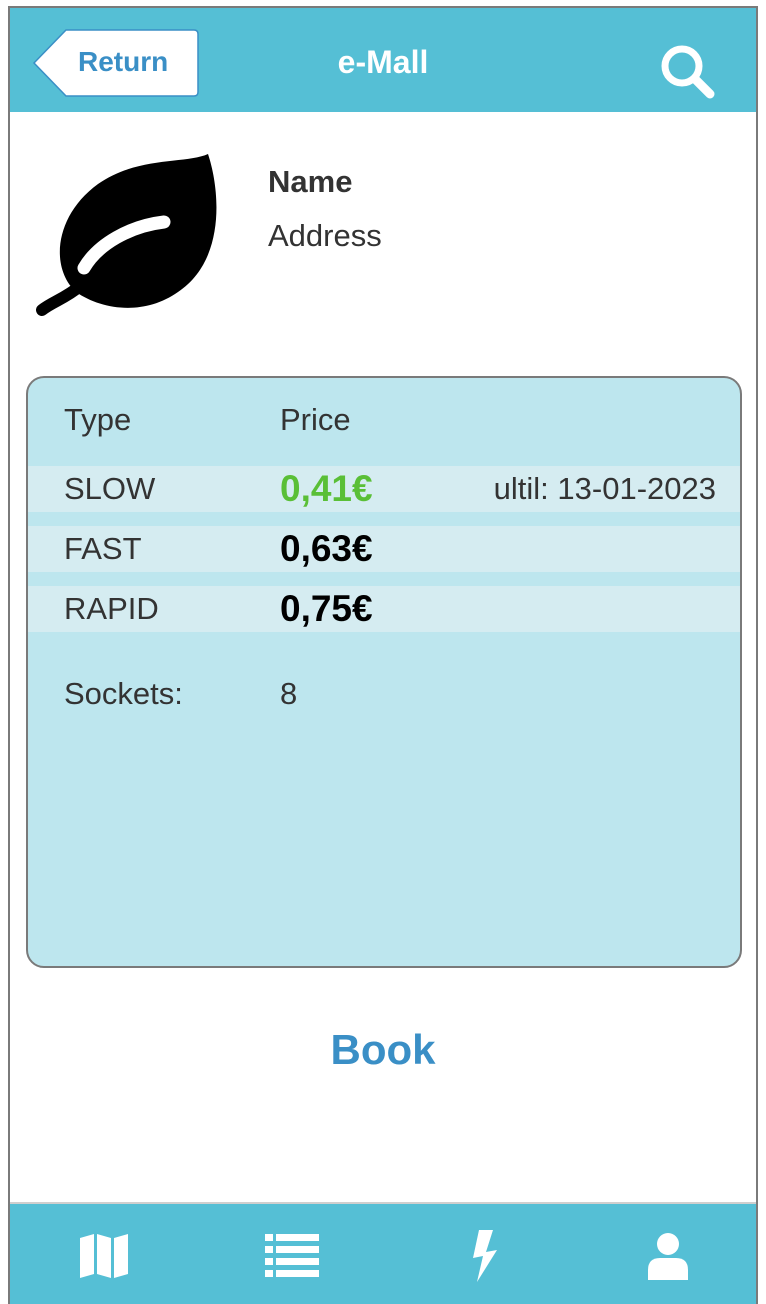 This screenshot has height=1304, width=766. Describe the element at coordinates (103, 548) in the screenshot. I see `charge-type: FAST` at that location.